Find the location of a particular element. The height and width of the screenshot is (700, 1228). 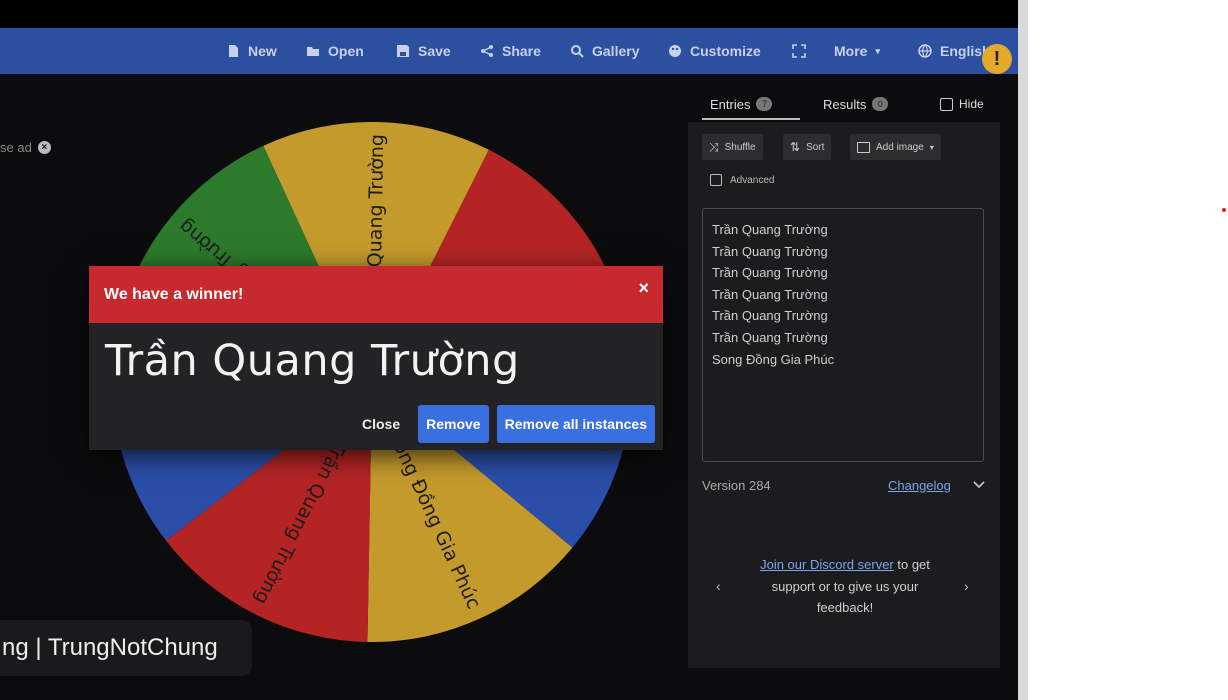

tab-entries-label: Entries is located at coordinates (730, 104).